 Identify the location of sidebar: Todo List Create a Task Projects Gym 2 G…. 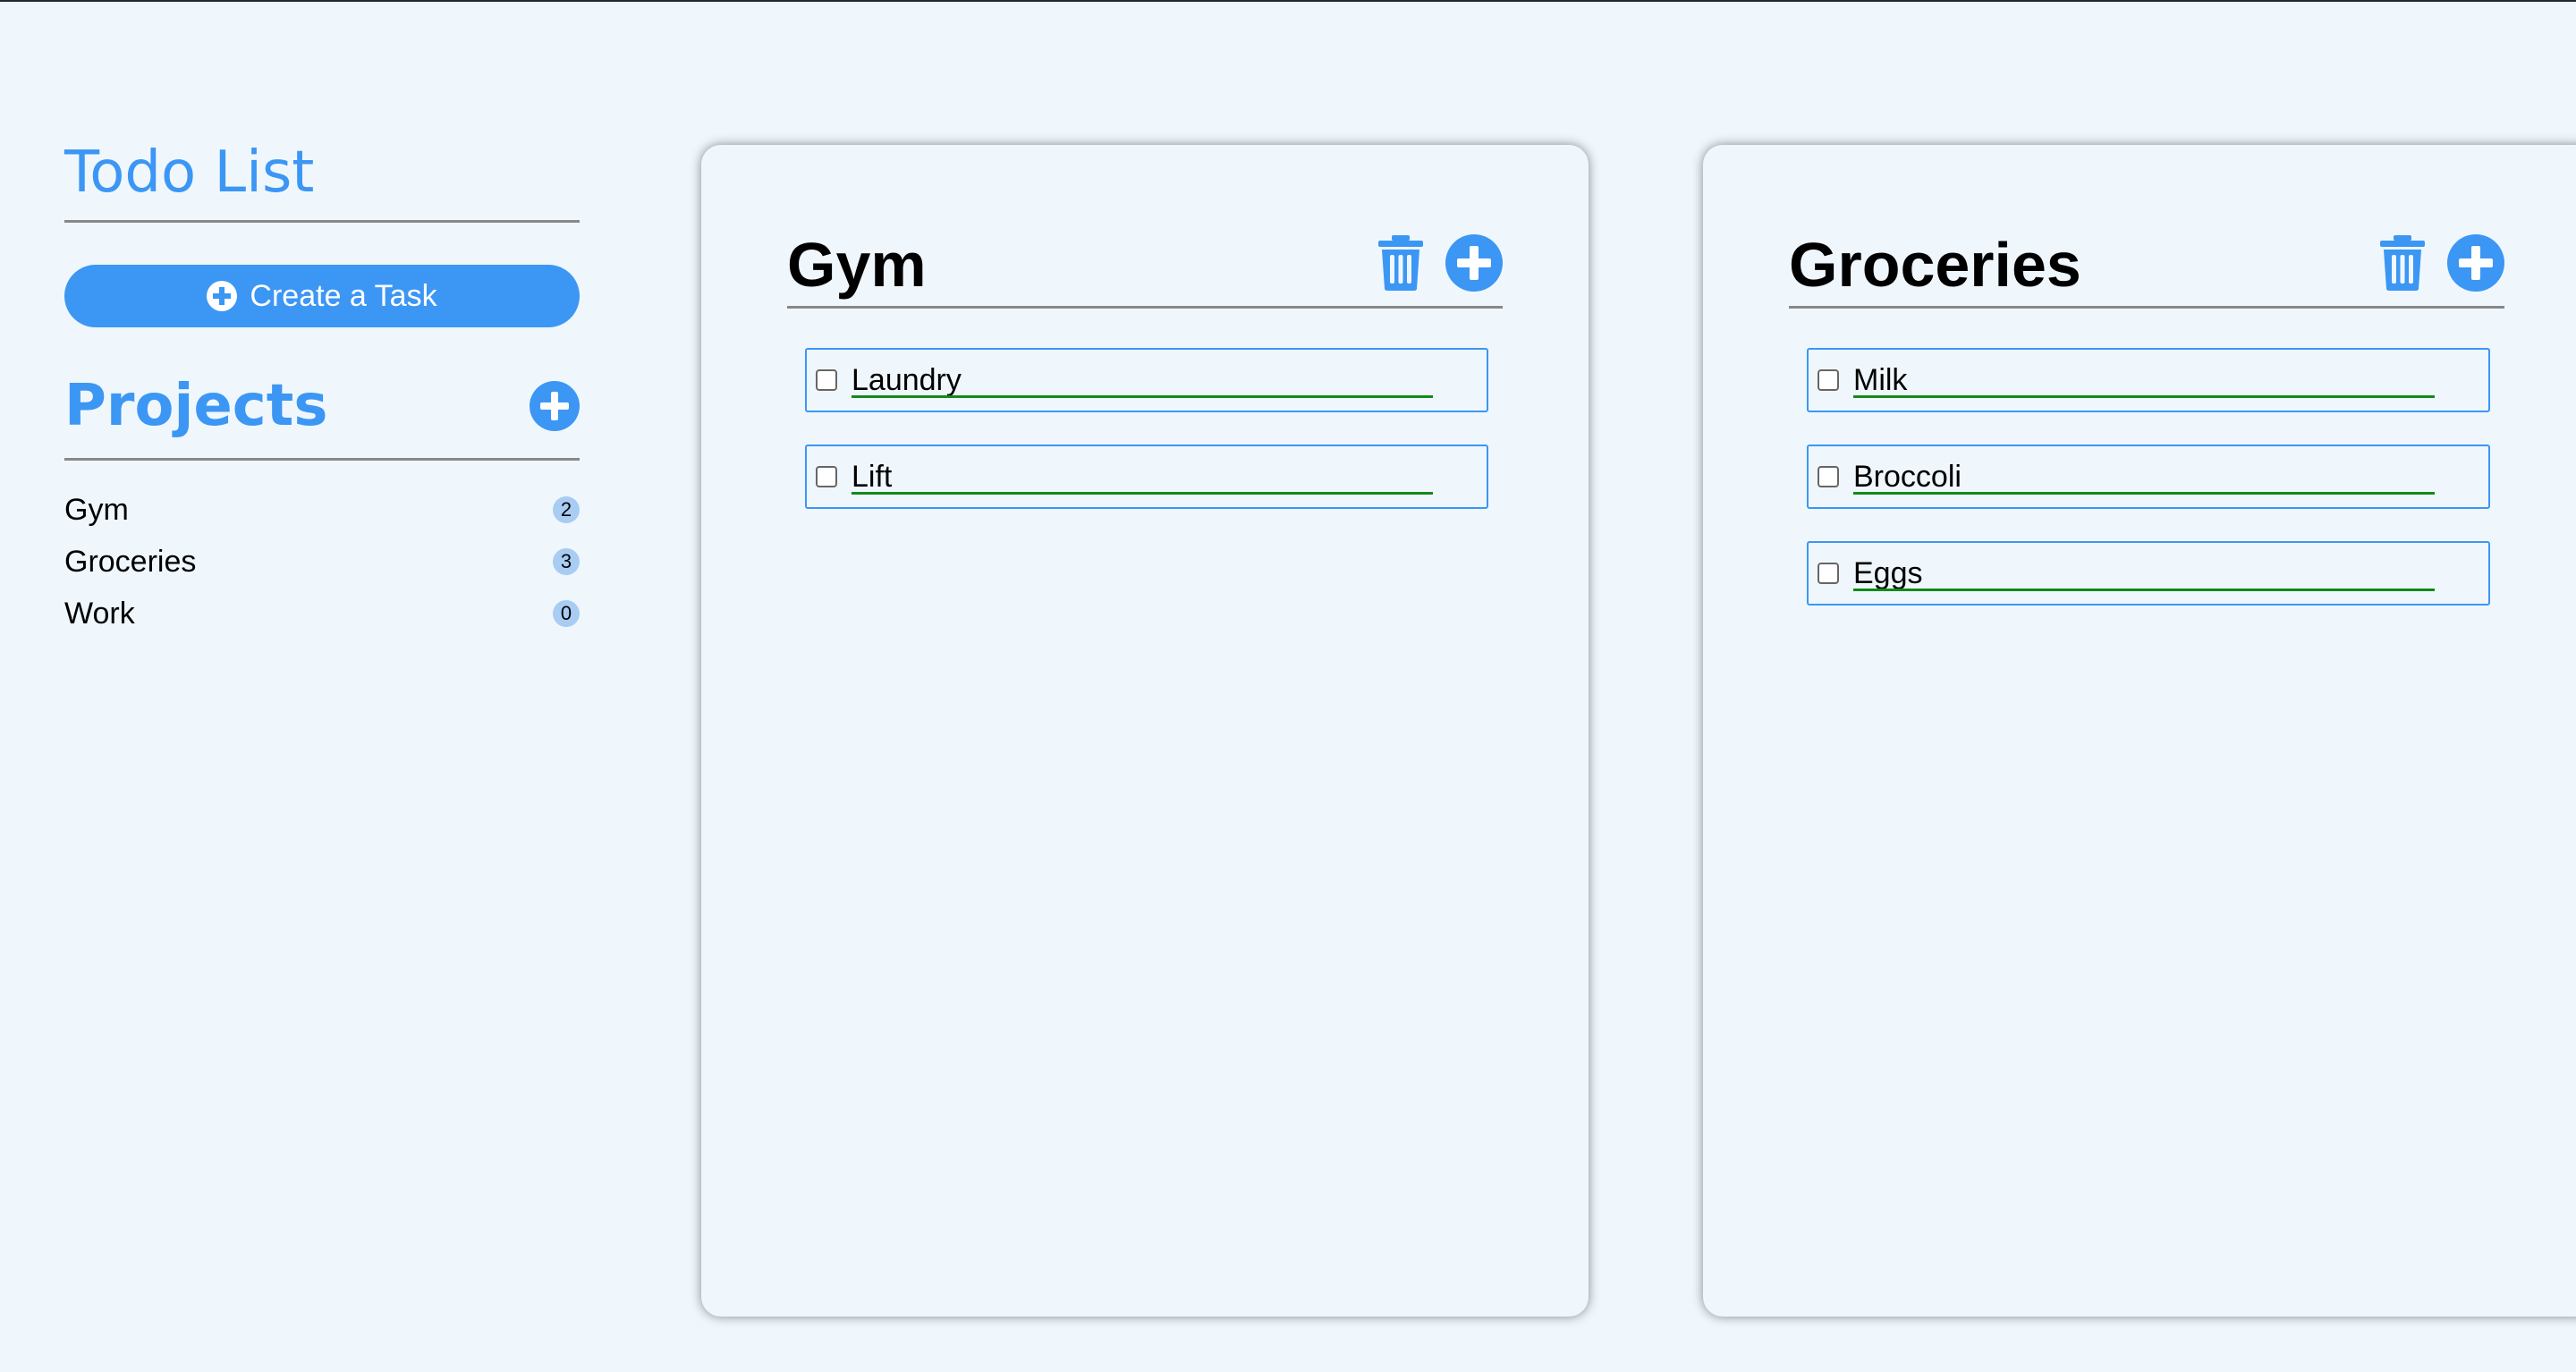
(322, 382).